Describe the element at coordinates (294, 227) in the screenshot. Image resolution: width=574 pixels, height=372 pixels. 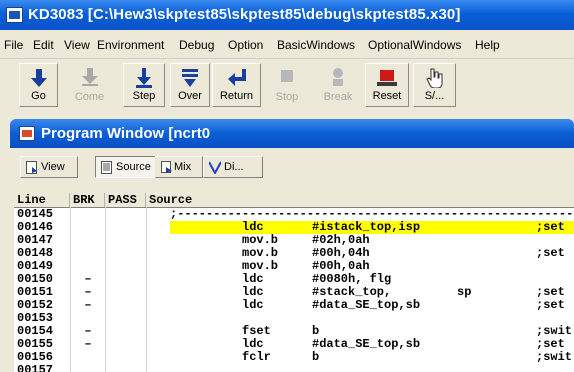
I see `current-line-row: 00146 ldc #istack_top,isp ;set` at that location.